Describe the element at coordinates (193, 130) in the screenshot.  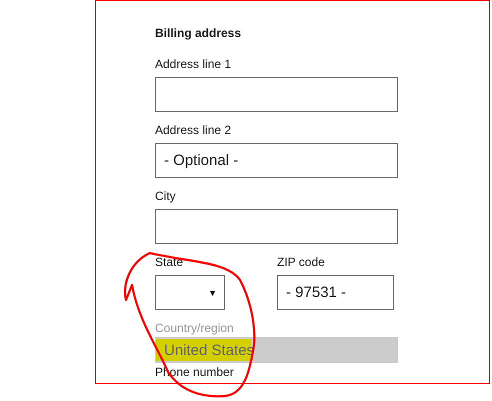
I see `field-label: Address line 2` at that location.